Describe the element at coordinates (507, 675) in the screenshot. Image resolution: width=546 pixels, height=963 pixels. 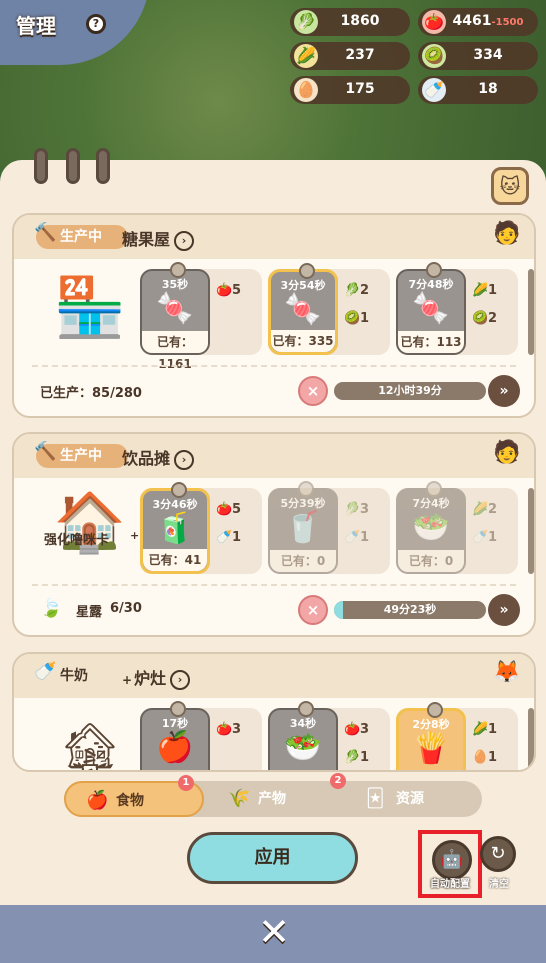
I see `chef-avatar-icon: 🦊` at that location.